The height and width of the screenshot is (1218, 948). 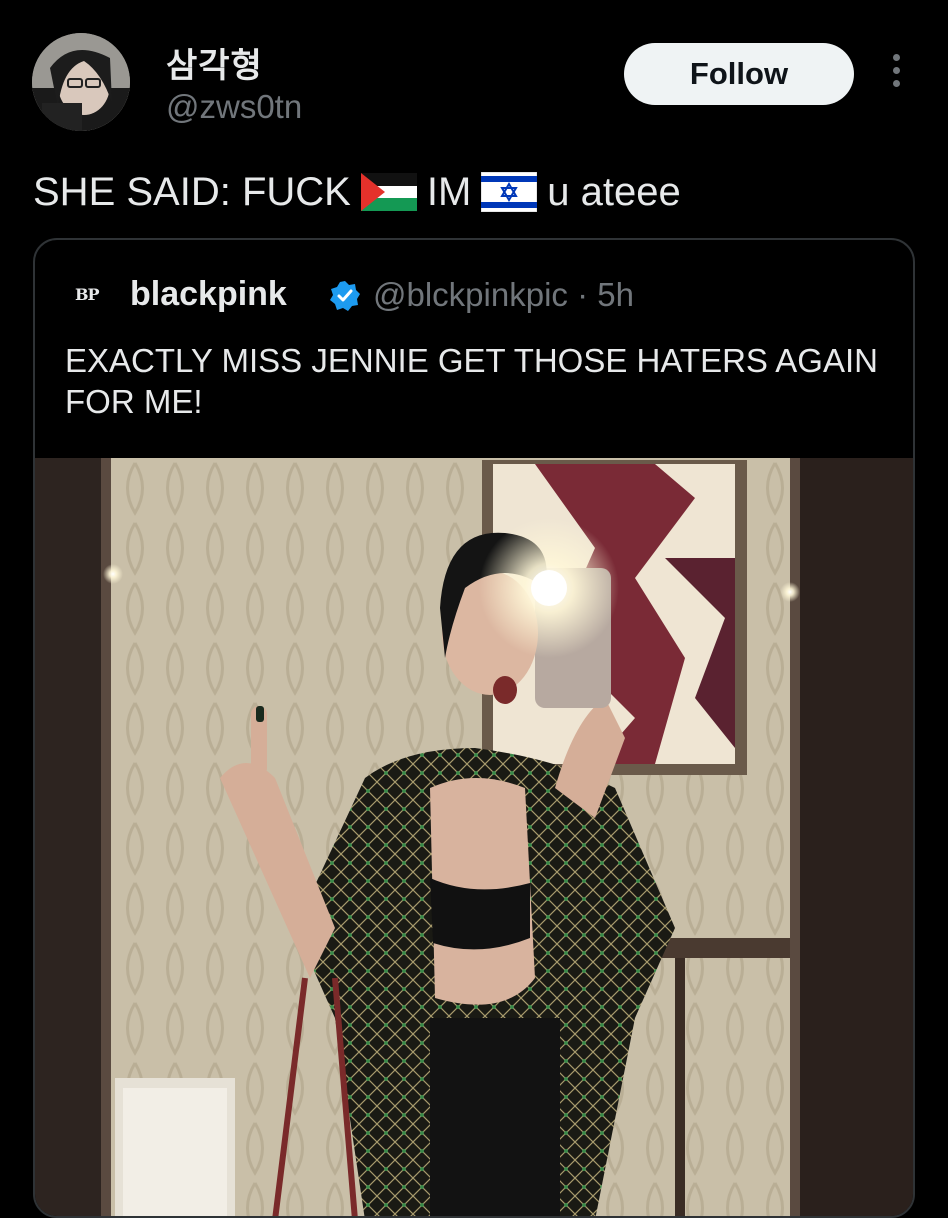 I want to click on author-handle: @zws0tn, so click(x=234, y=107).